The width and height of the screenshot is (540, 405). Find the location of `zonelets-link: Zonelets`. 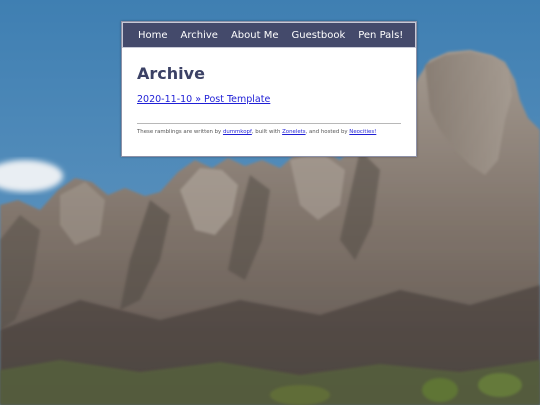

zonelets-link: Zonelets is located at coordinates (293, 132).